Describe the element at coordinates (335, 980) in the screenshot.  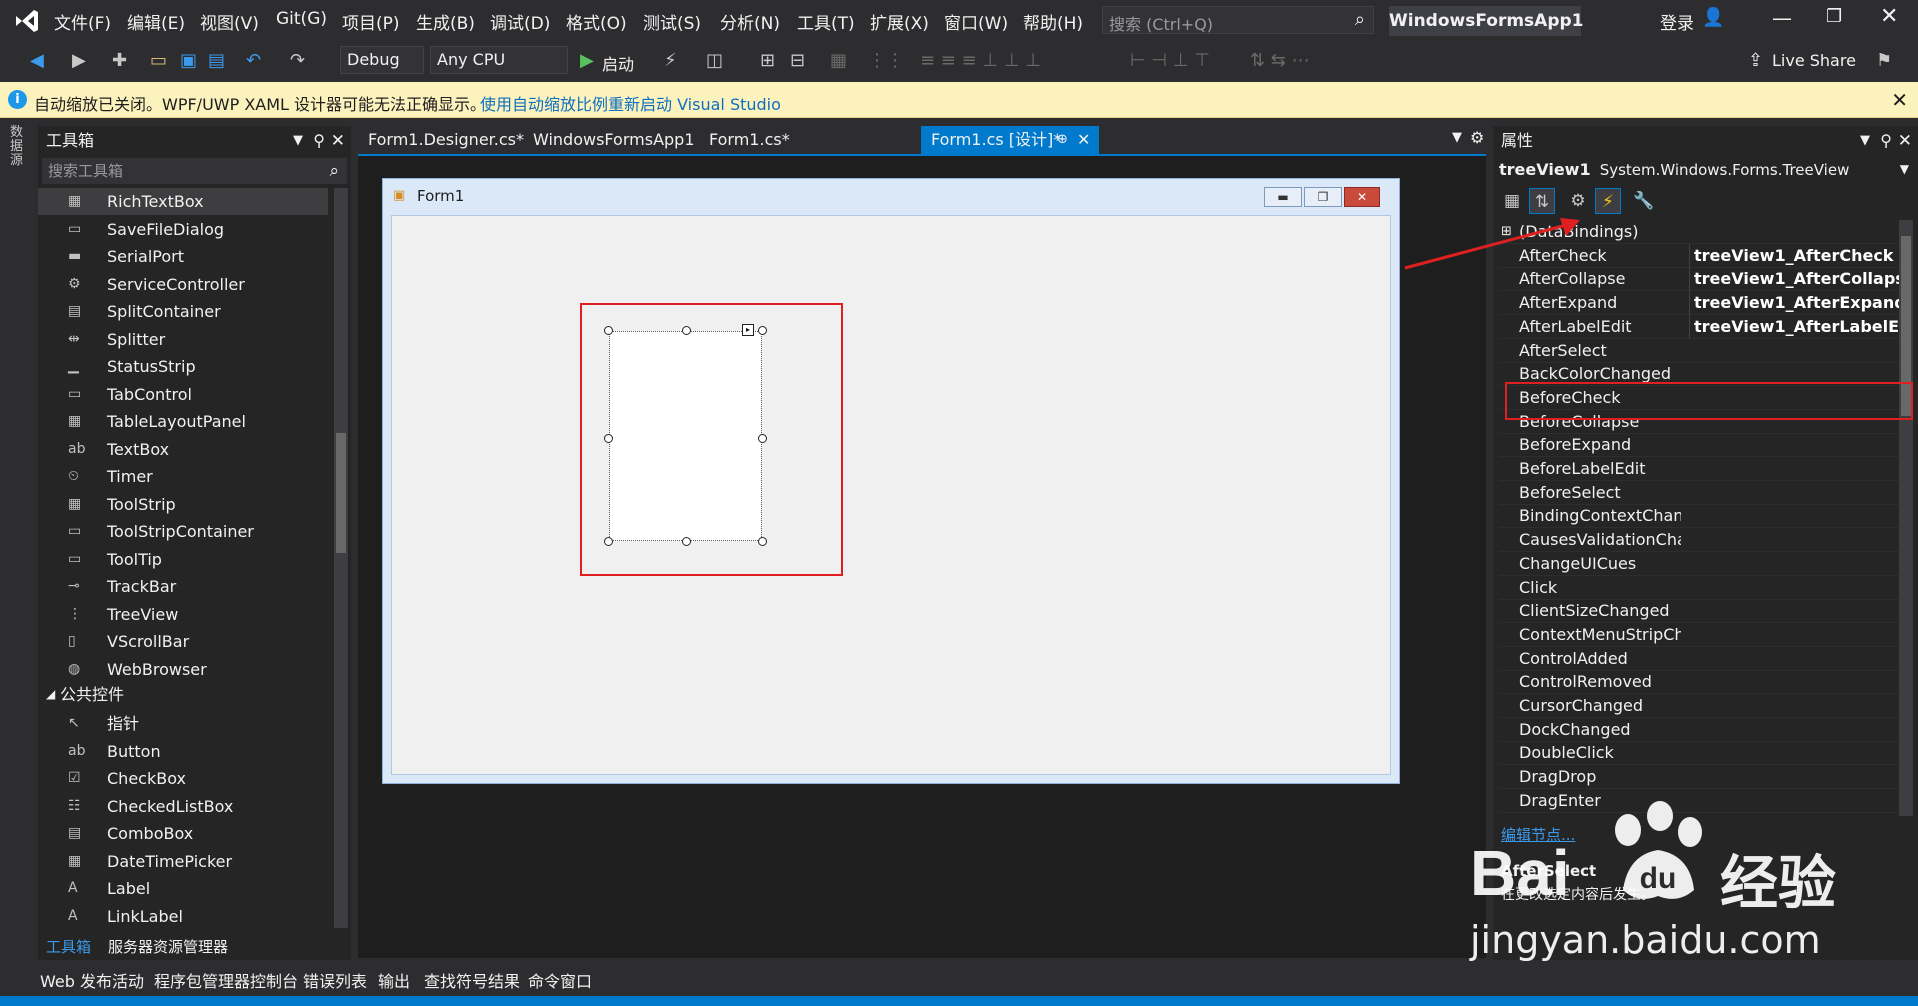
I see `tab-error-list: 错误列表` at that location.